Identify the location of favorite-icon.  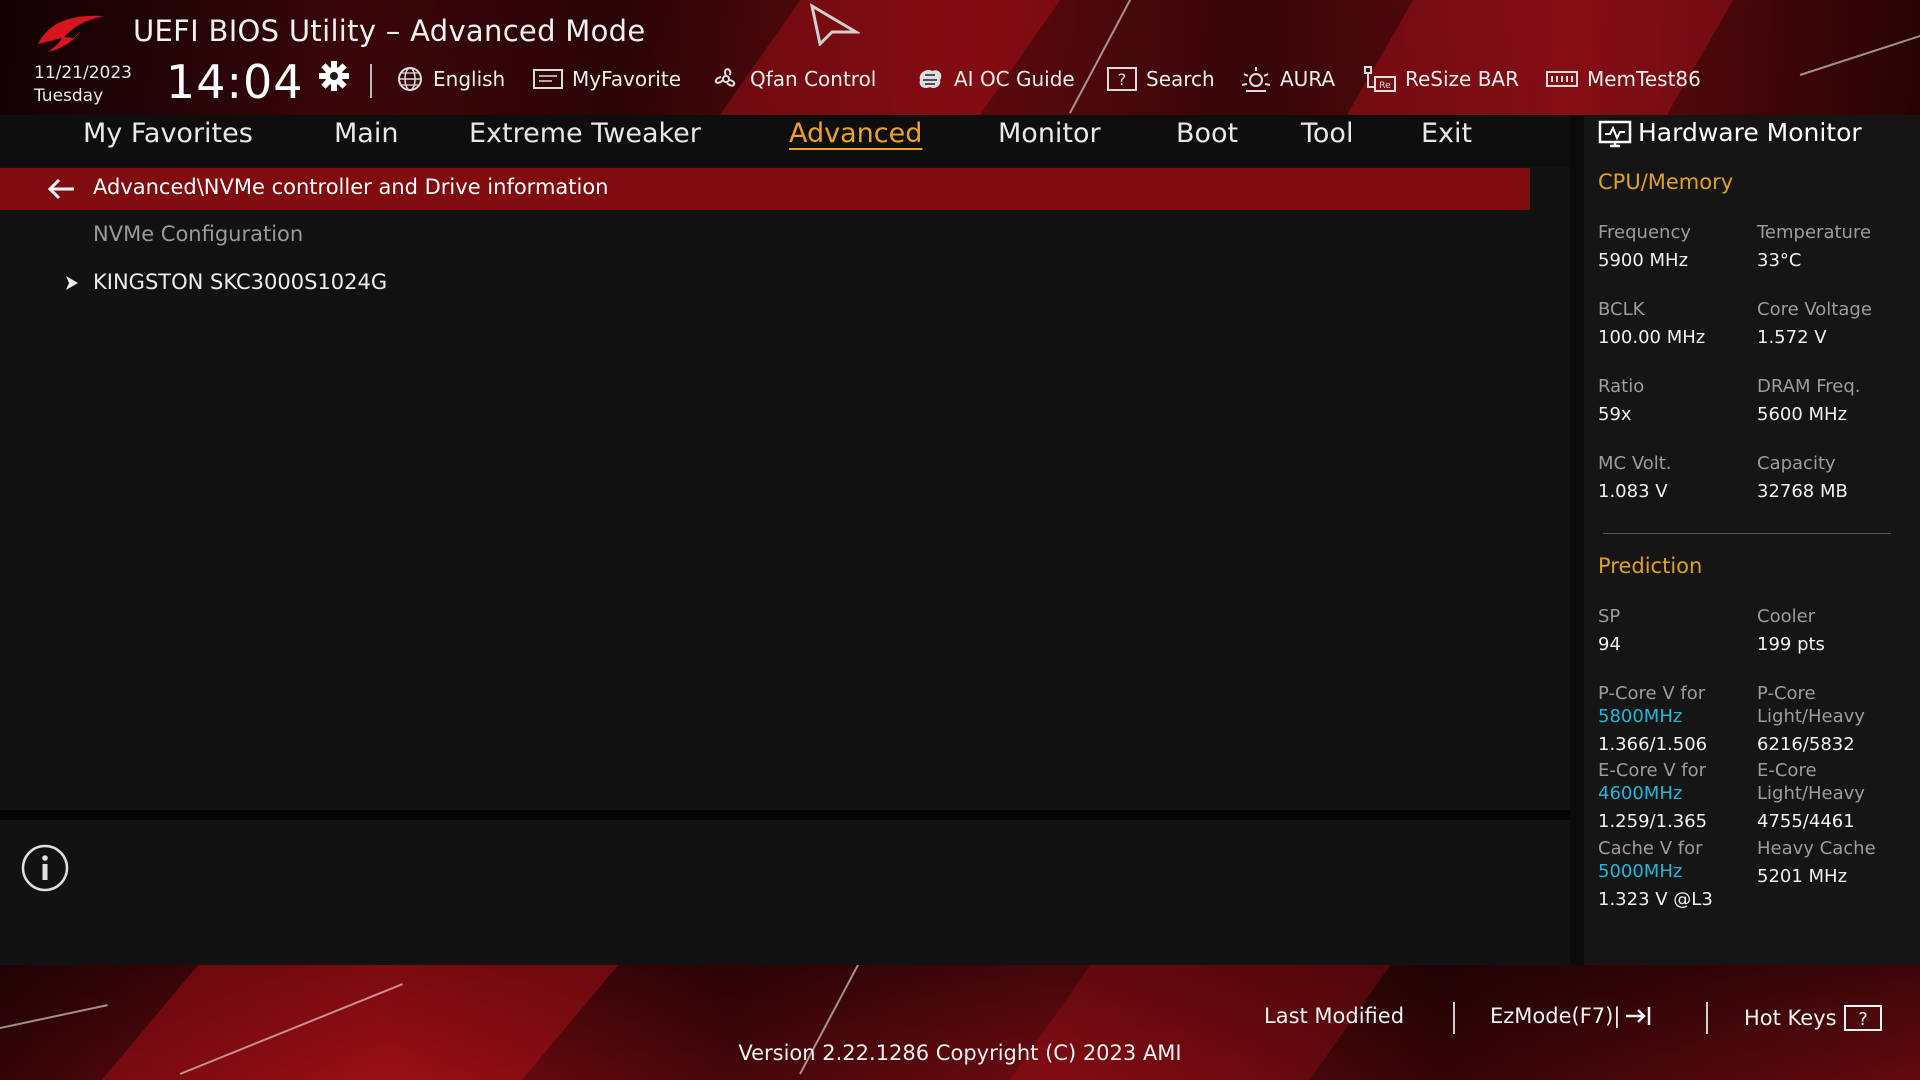
(548, 79).